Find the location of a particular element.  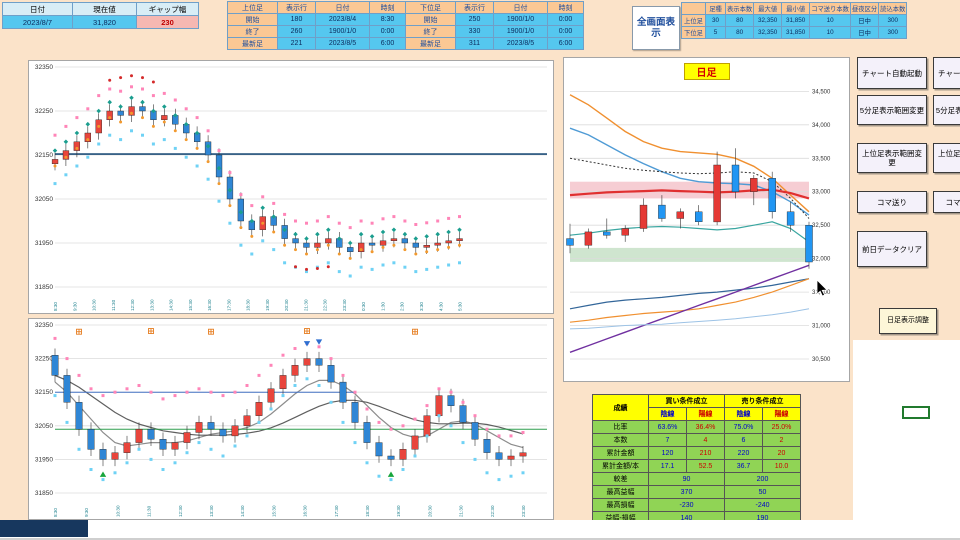

results-value: 63.6% is located at coordinates (667, 427).